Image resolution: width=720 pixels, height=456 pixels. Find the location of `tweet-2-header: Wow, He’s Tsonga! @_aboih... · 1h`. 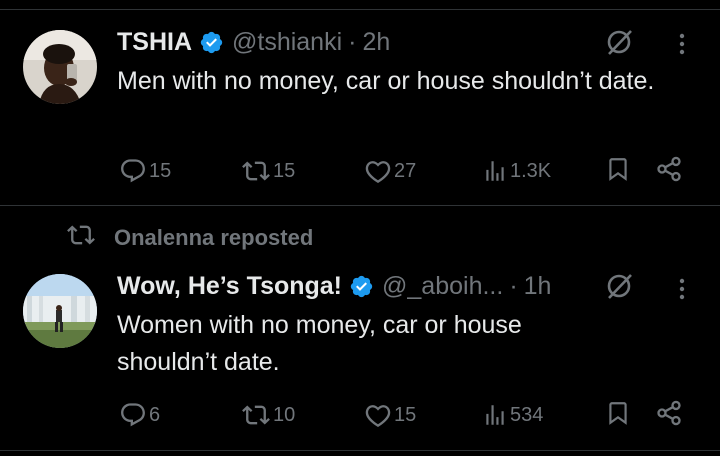

tweet-2-header: Wow, He’s Tsonga! @_aboih... · 1h is located at coordinates (334, 286).